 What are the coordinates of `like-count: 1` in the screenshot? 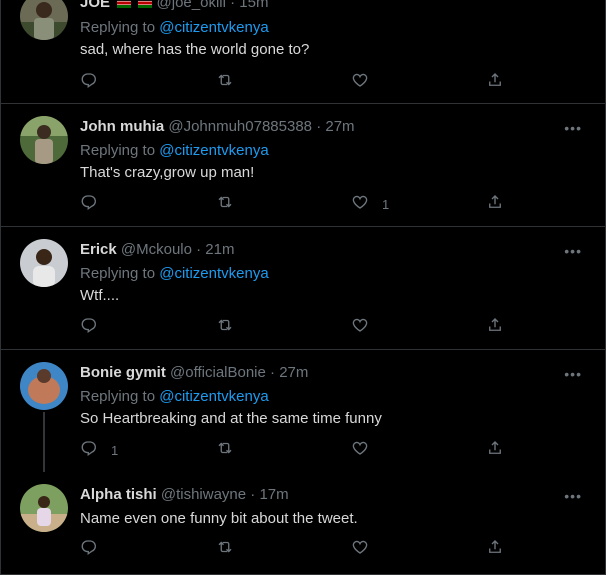 It's located at (386, 204).